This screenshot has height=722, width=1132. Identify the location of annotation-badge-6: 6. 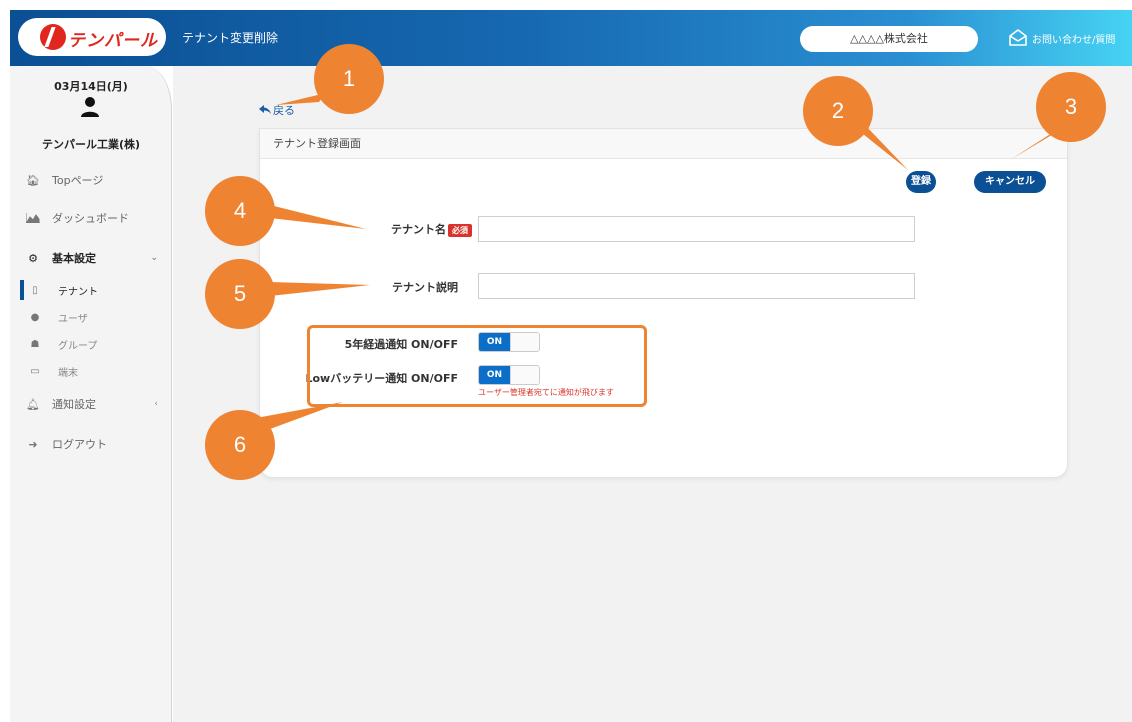
(240, 445).